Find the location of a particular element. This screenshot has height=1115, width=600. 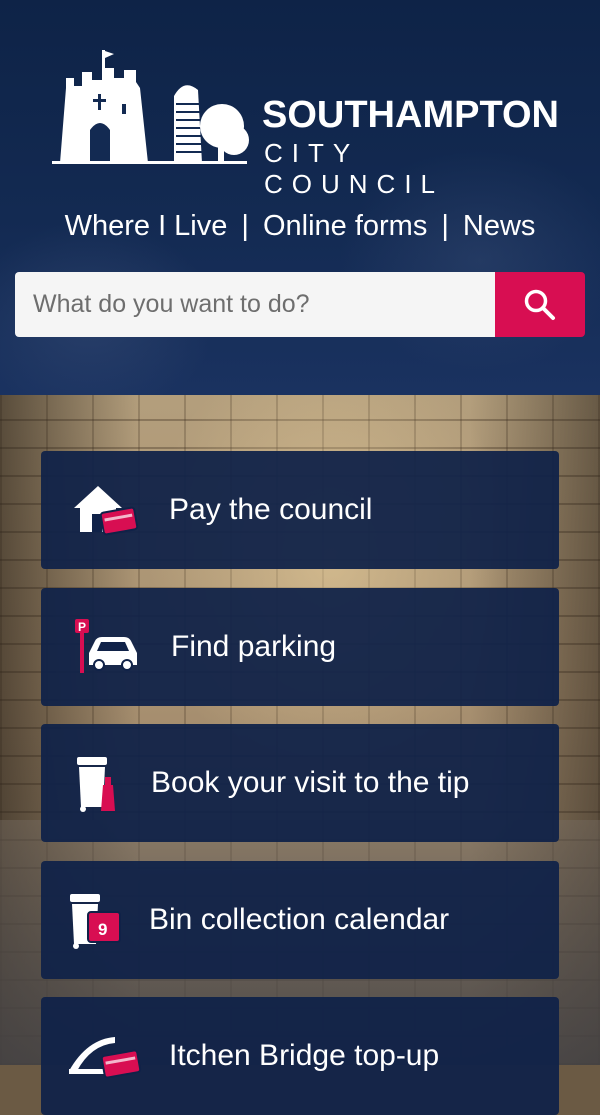

service-itchen-bridge-top-up: Itchen Bridge top-up is located at coordinates (300, 1056).